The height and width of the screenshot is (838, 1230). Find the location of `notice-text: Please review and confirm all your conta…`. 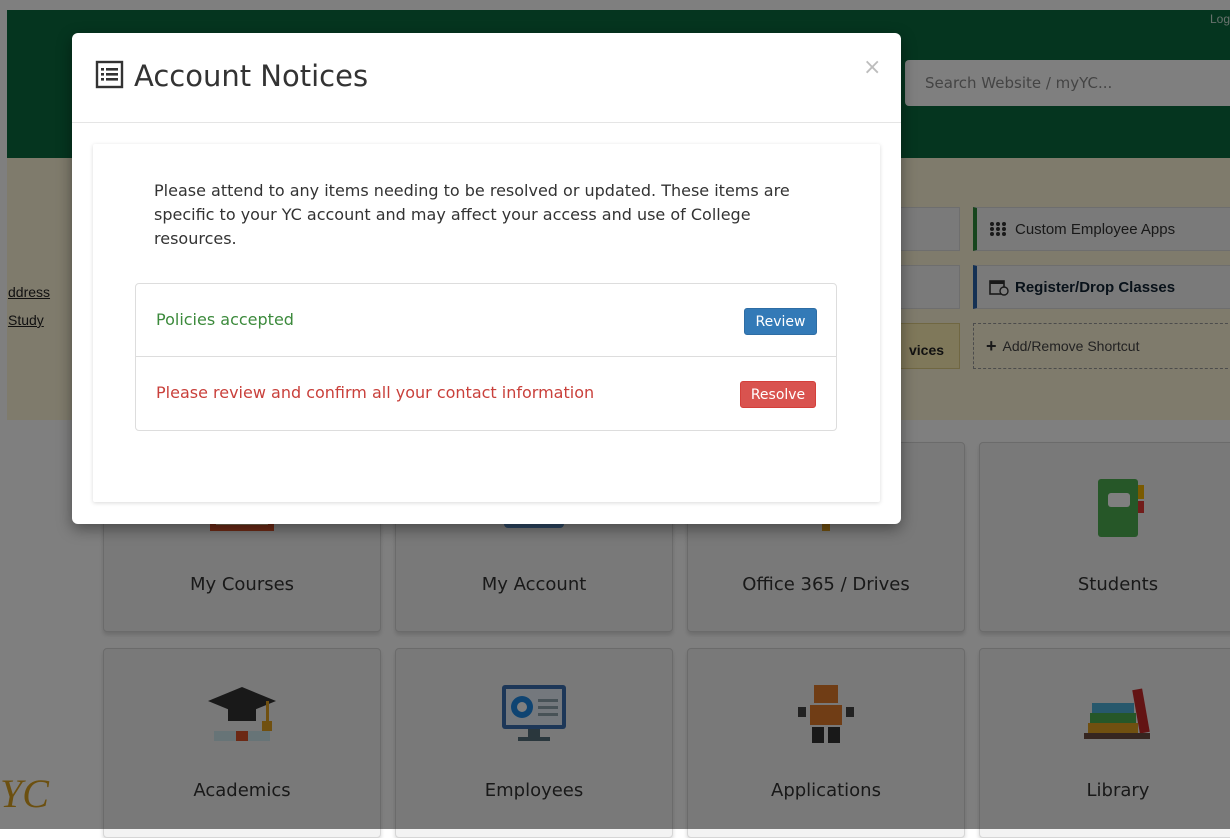

notice-text: Please review and confirm all your conta… is located at coordinates (375, 392).